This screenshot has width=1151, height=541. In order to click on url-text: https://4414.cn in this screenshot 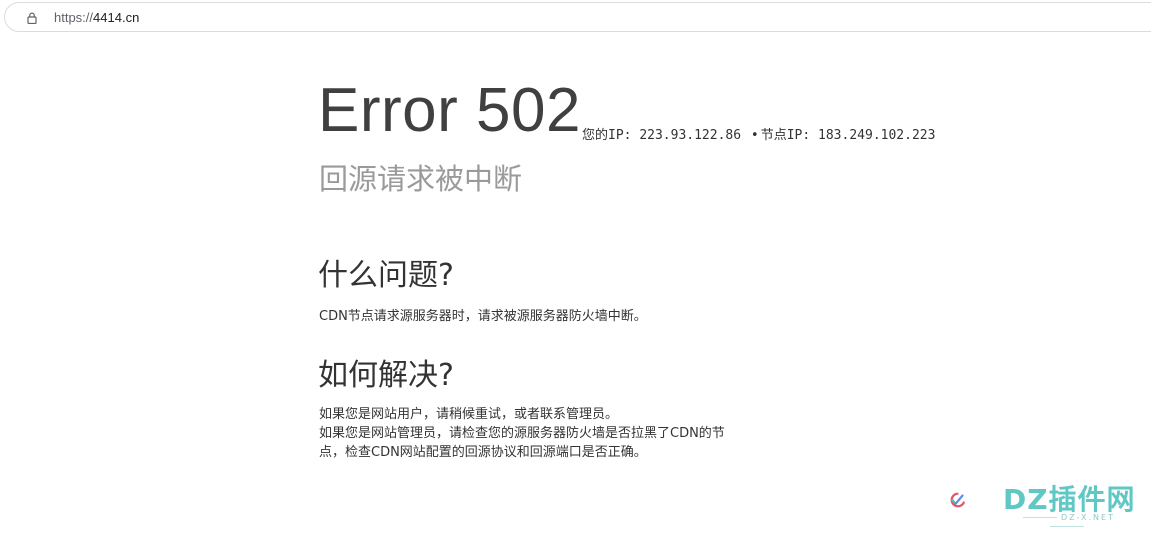, I will do `click(96, 17)`.